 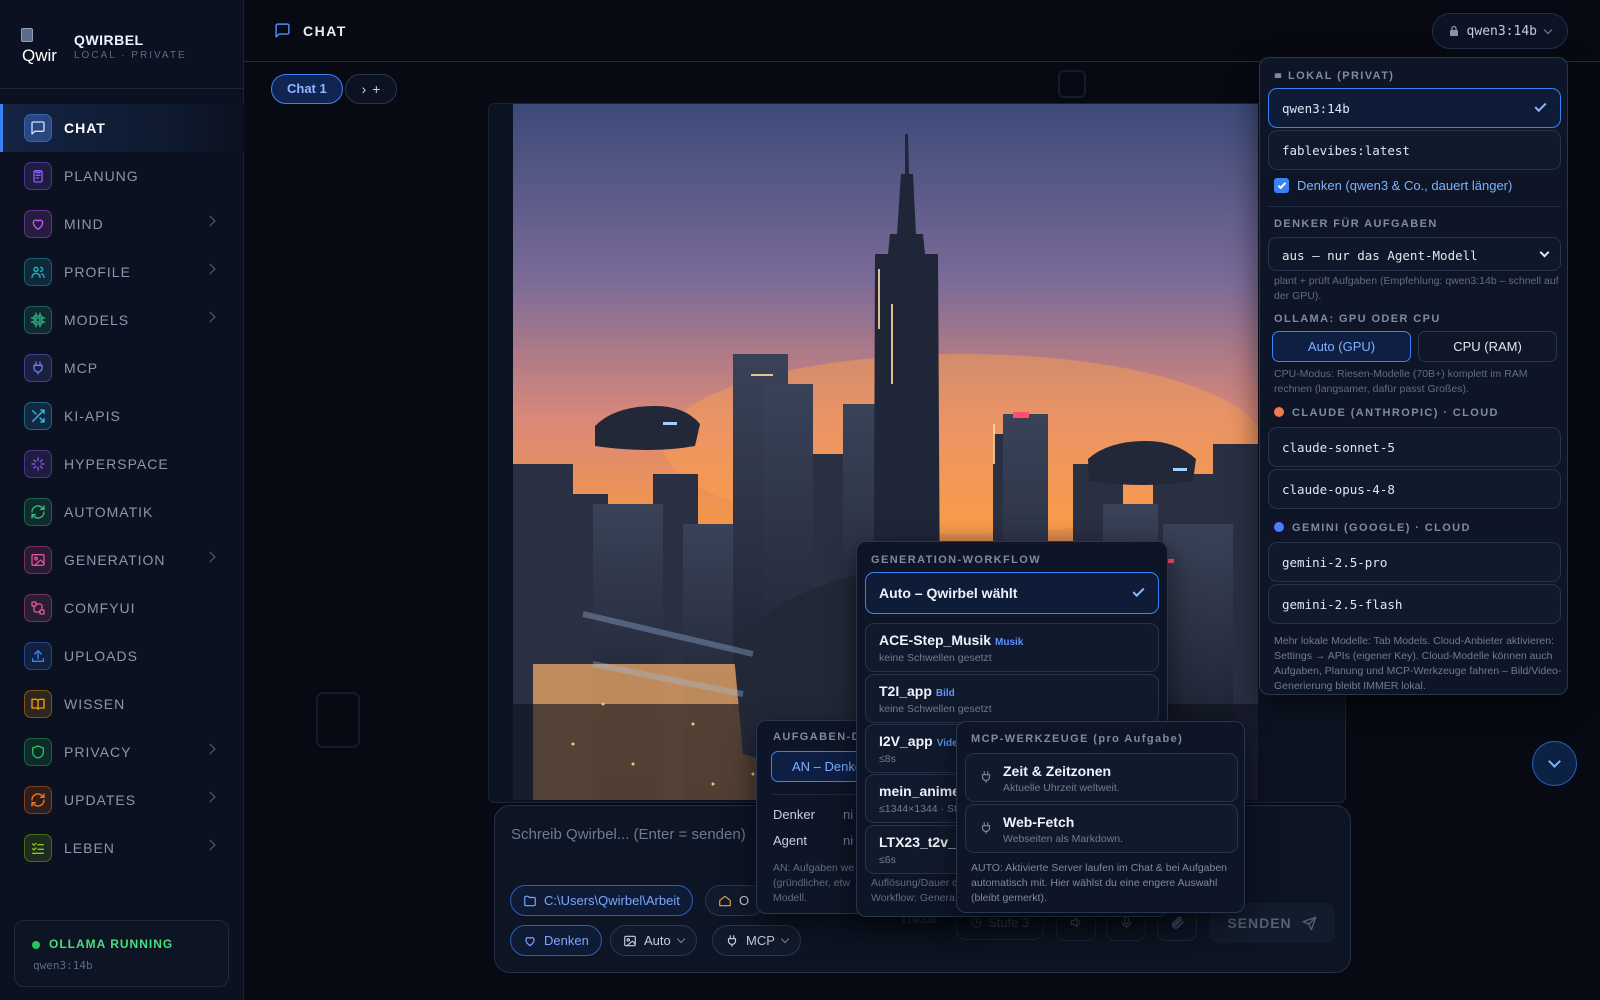 I want to click on sparkle-icon, so click(x=38, y=464).